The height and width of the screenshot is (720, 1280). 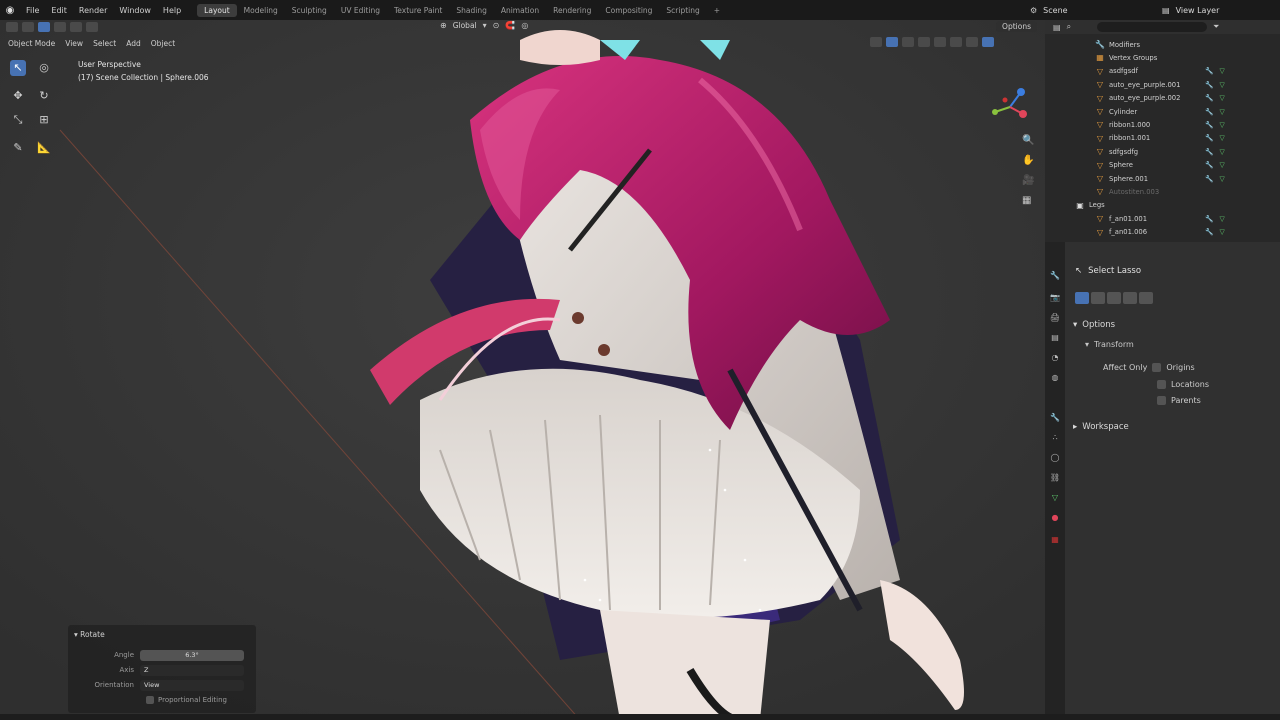 I want to click on annotate-tool-icon: ✎, so click(x=18, y=148).